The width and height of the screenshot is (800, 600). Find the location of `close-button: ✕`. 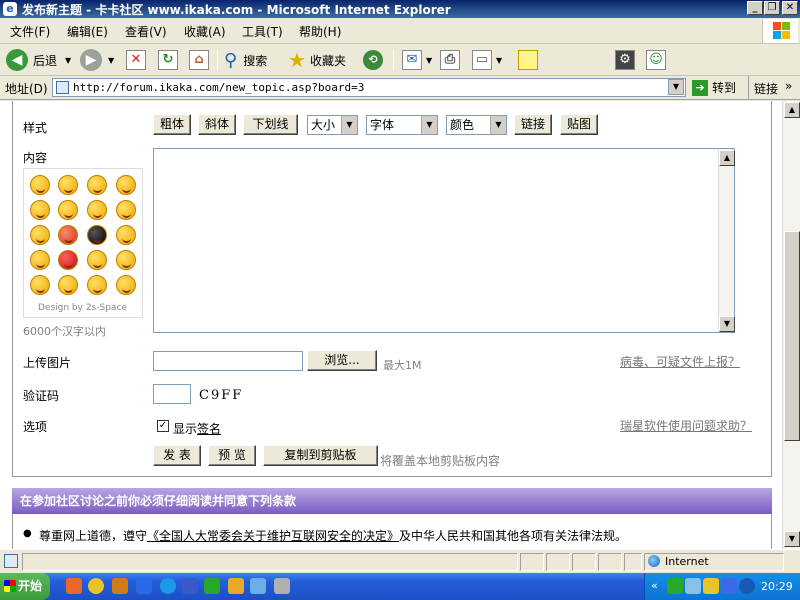

close-button: ✕ is located at coordinates (790, 8).